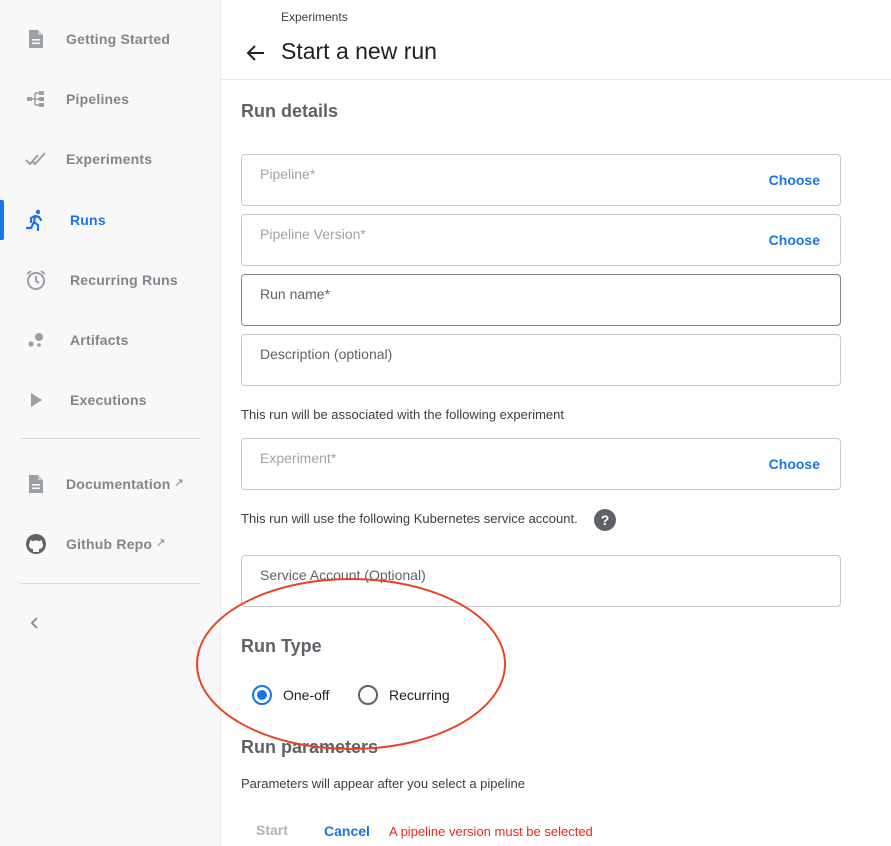 The height and width of the screenshot is (846, 891). What do you see at coordinates (36, 159) in the screenshot?
I see `experiments-icon` at bounding box center [36, 159].